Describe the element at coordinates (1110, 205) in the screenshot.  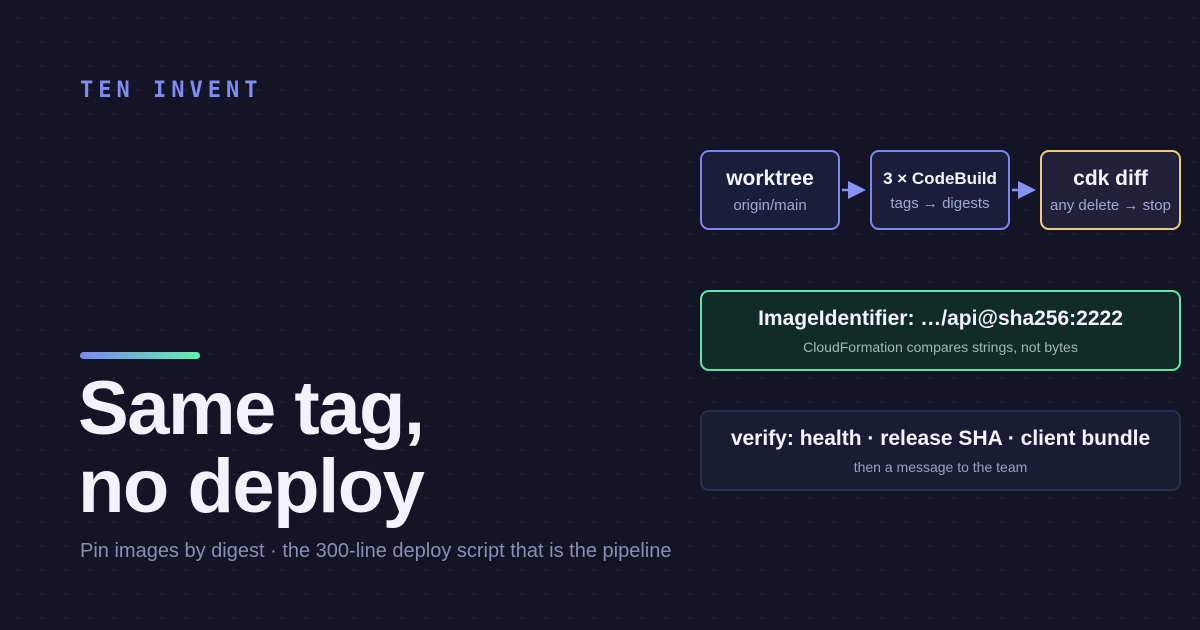
I see `node-subtitle: any delete → stop` at that location.